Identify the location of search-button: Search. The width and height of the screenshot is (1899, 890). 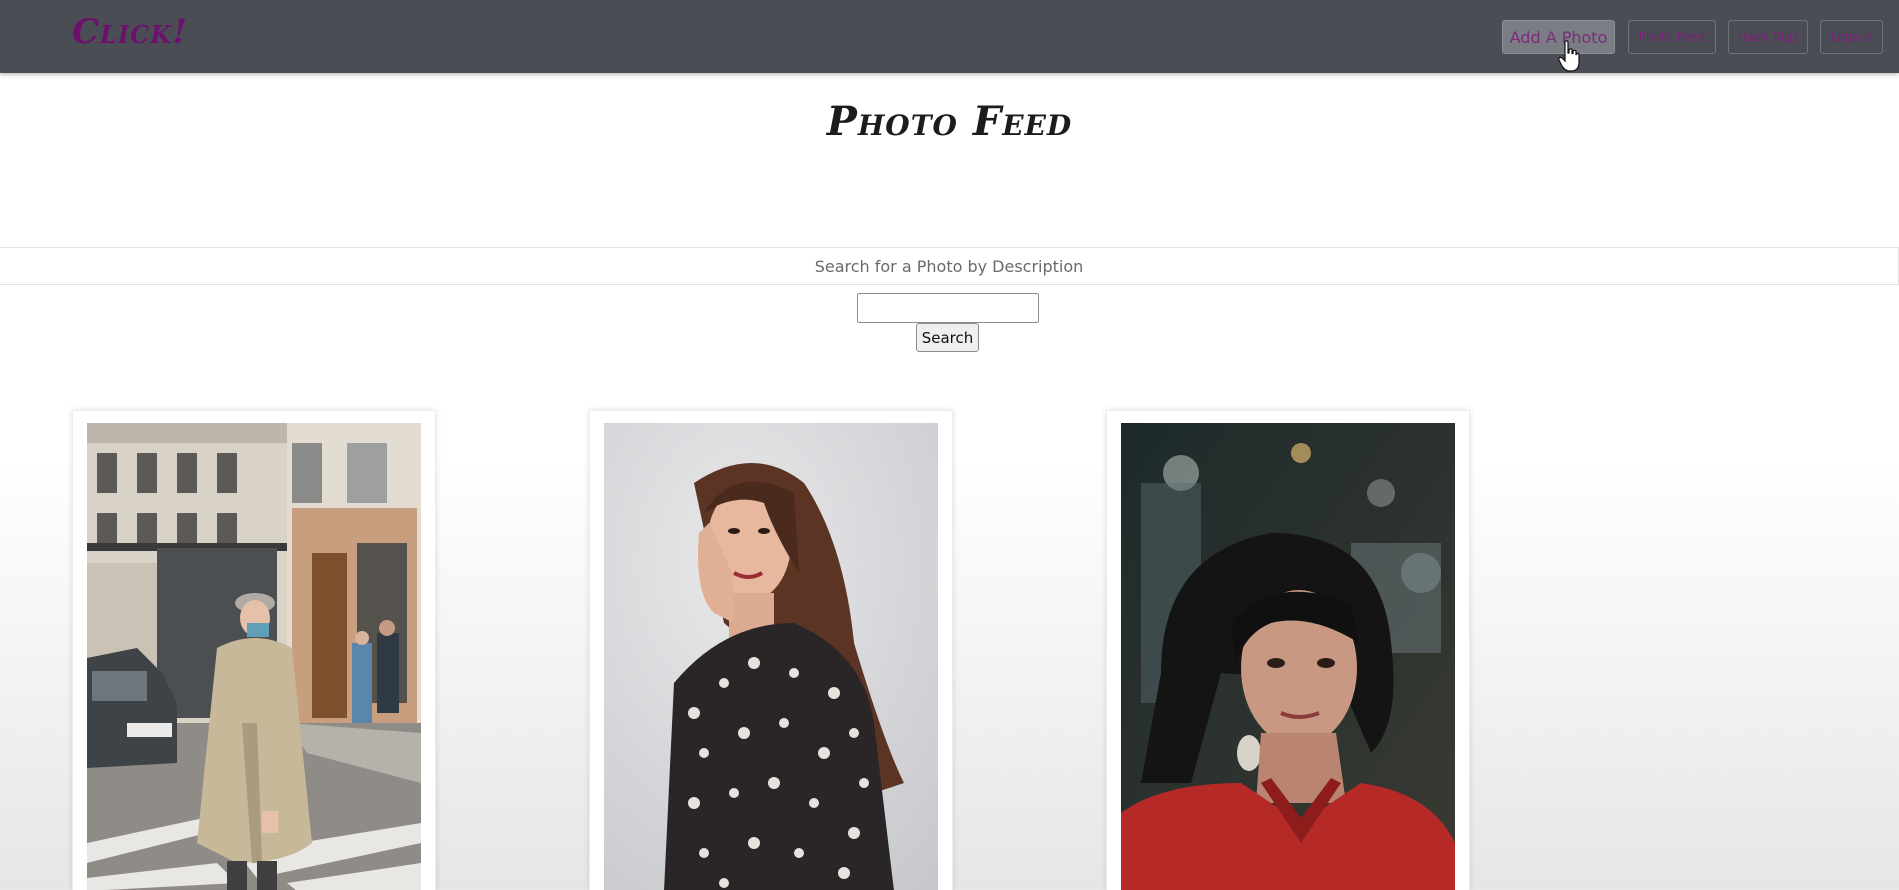
(947, 337).